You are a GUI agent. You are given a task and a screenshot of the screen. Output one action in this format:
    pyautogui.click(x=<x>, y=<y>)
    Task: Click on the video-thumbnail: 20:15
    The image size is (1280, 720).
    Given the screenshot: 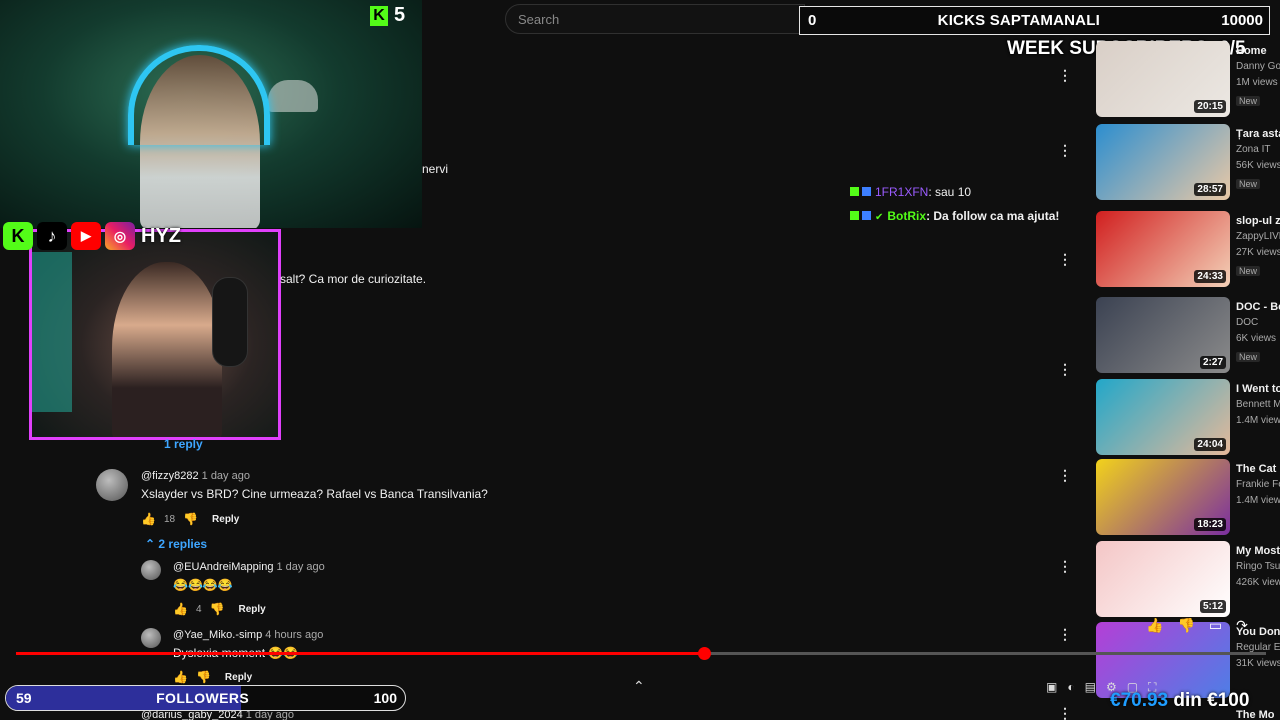 What is the action you would take?
    pyautogui.click(x=1163, y=79)
    